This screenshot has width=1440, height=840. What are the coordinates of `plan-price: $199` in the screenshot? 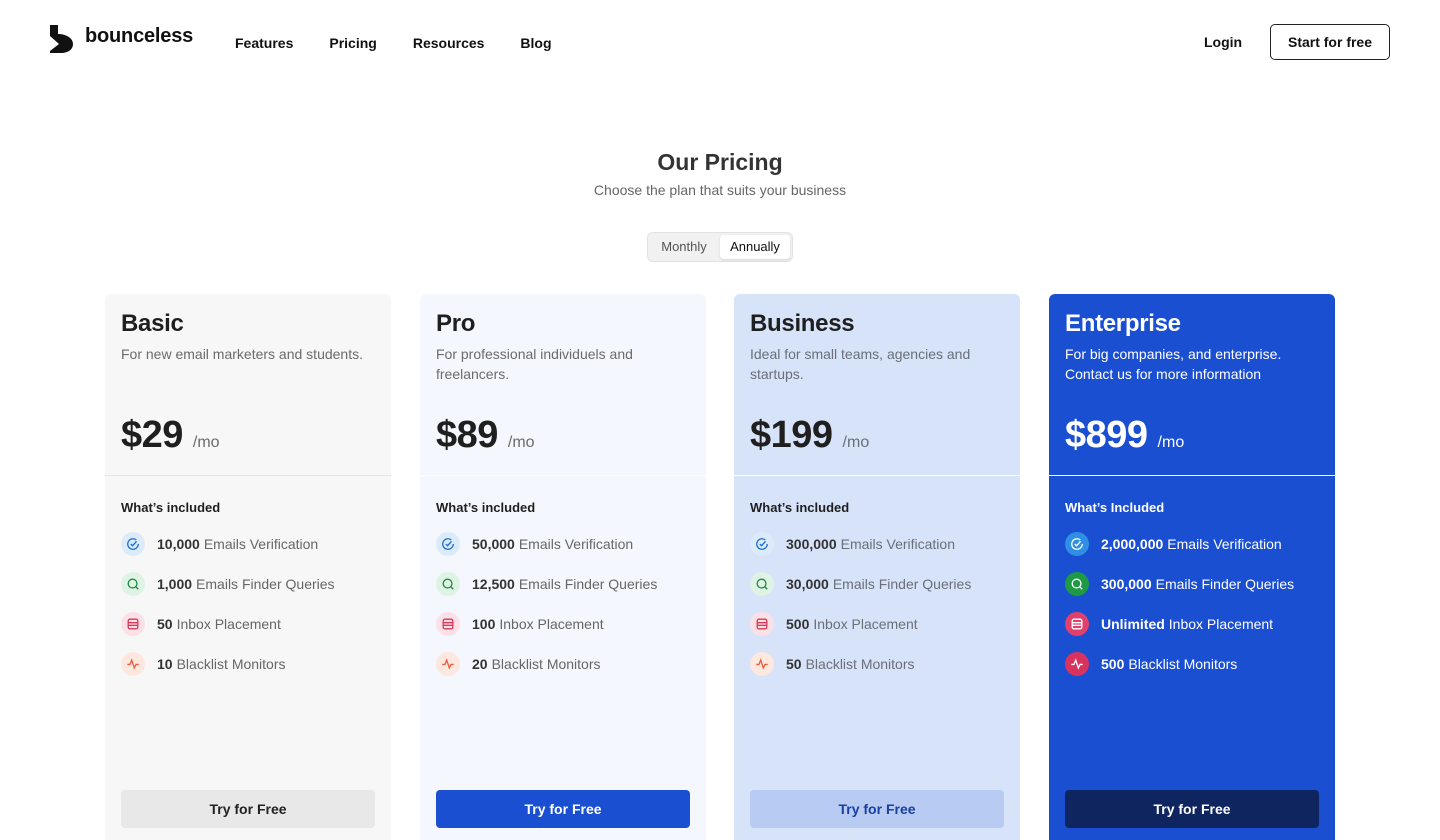 It's located at (791, 435).